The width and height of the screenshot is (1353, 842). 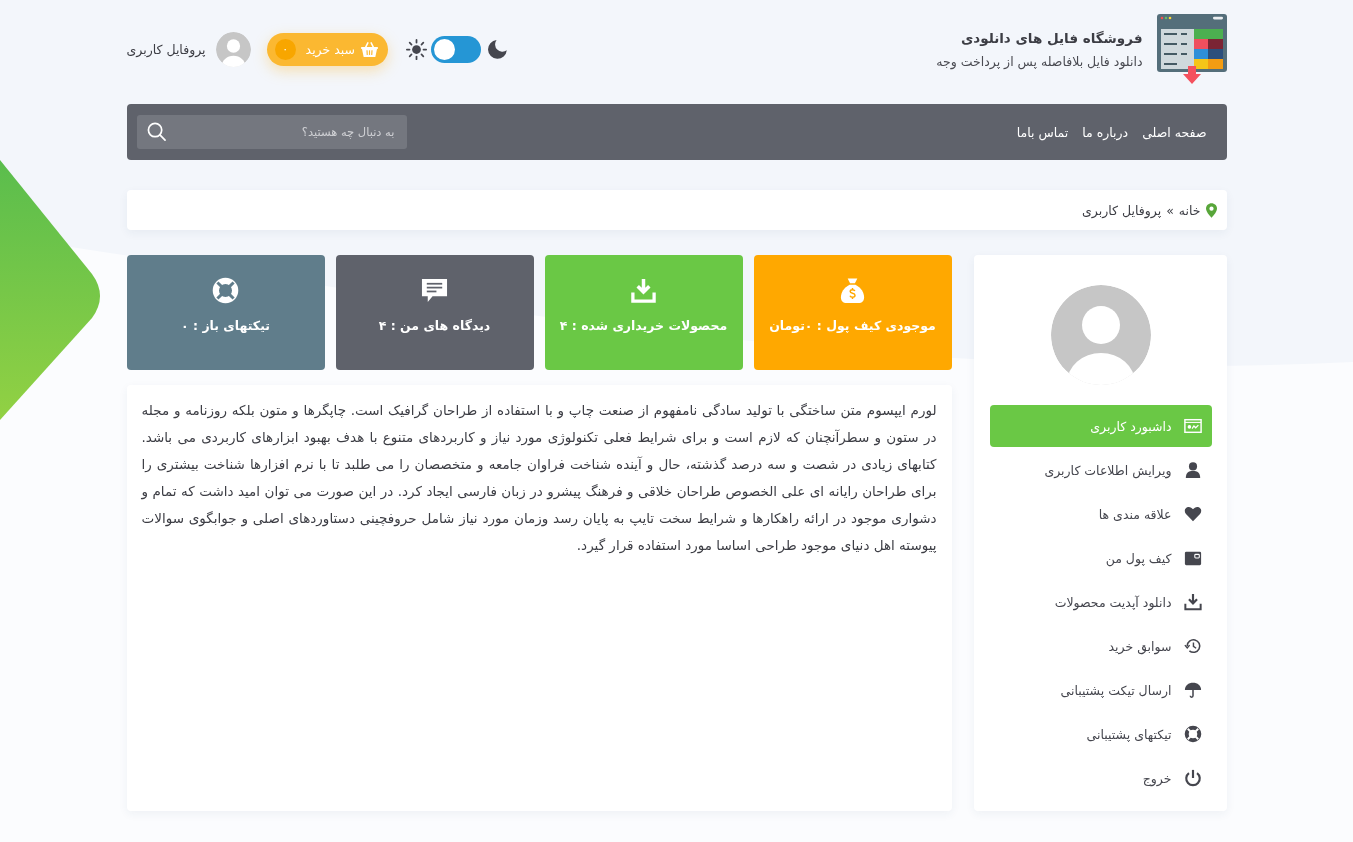 I want to click on stat-label: دیدگاه های من : ۴, so click(x=434, y=325).